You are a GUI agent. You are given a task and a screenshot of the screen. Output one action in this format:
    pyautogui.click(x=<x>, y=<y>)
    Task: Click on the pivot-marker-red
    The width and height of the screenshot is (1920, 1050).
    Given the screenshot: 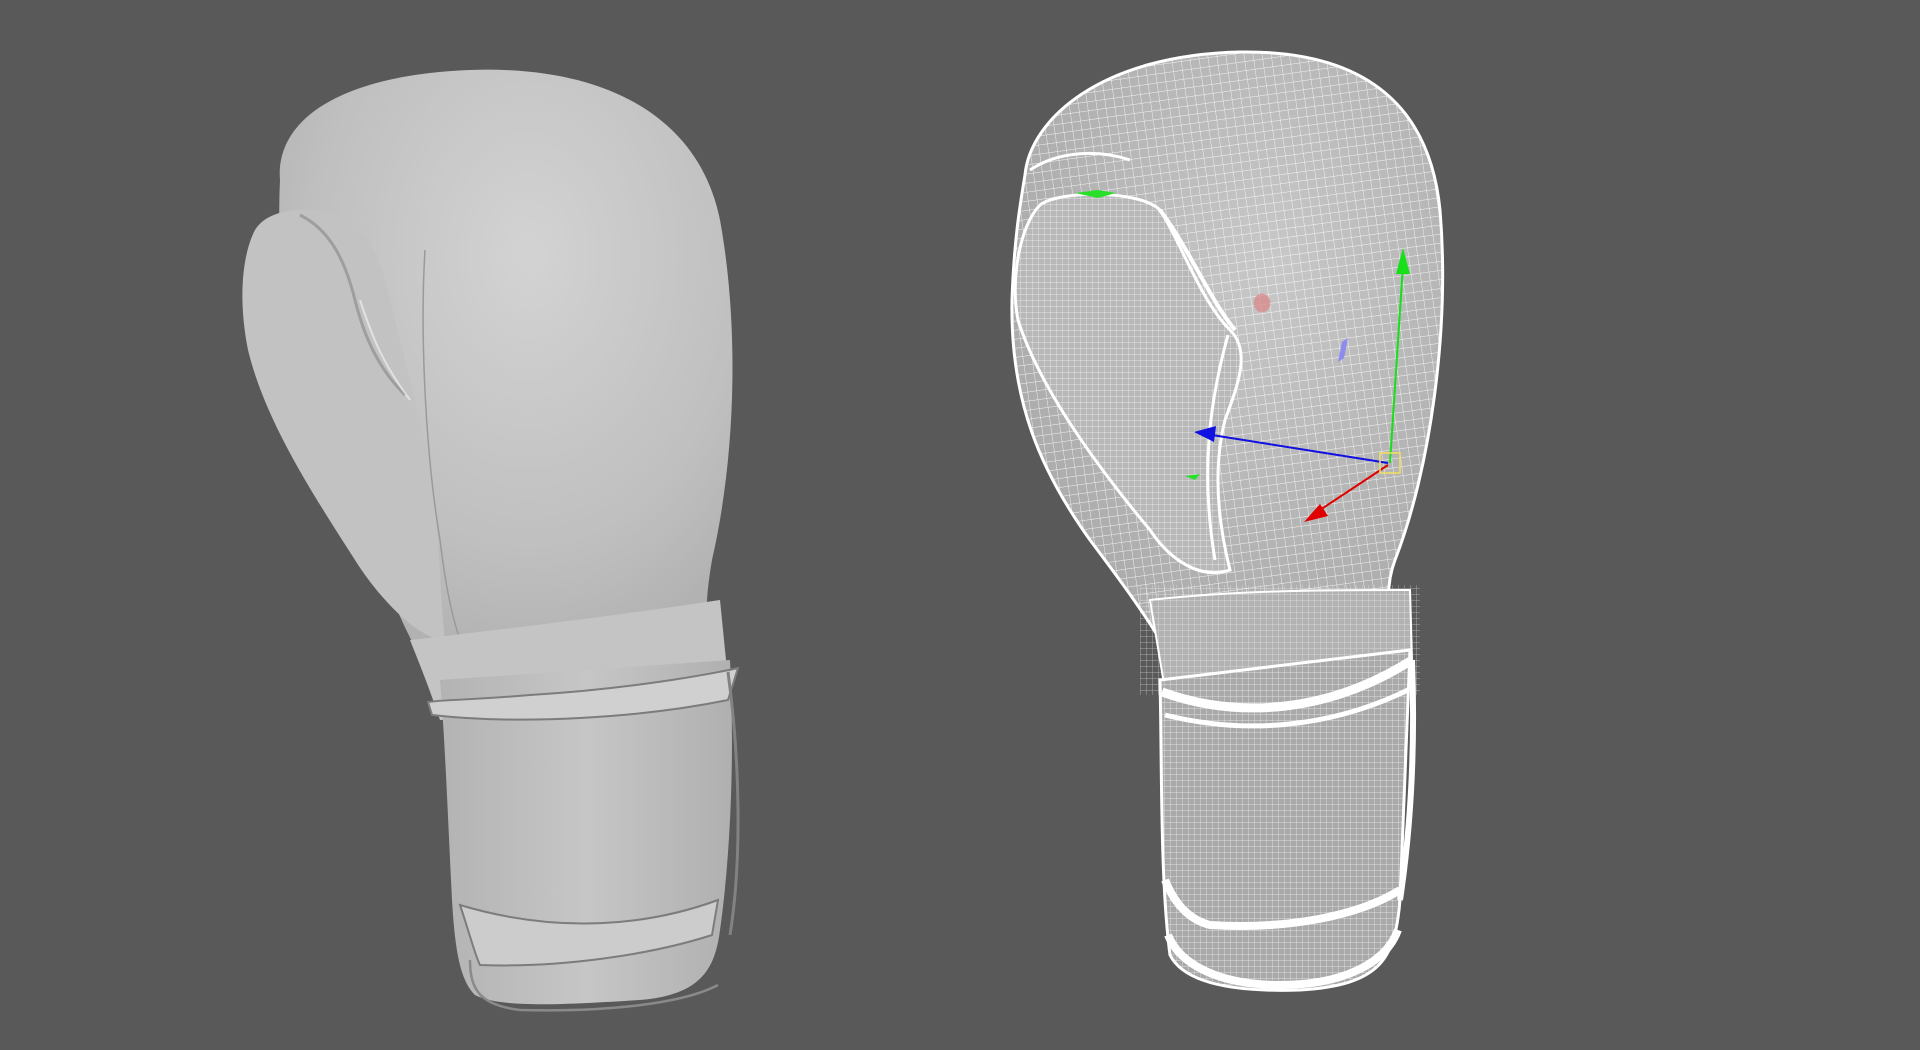 What is the action you would take?
    pyautogui.click(x=1262, y=303)
    